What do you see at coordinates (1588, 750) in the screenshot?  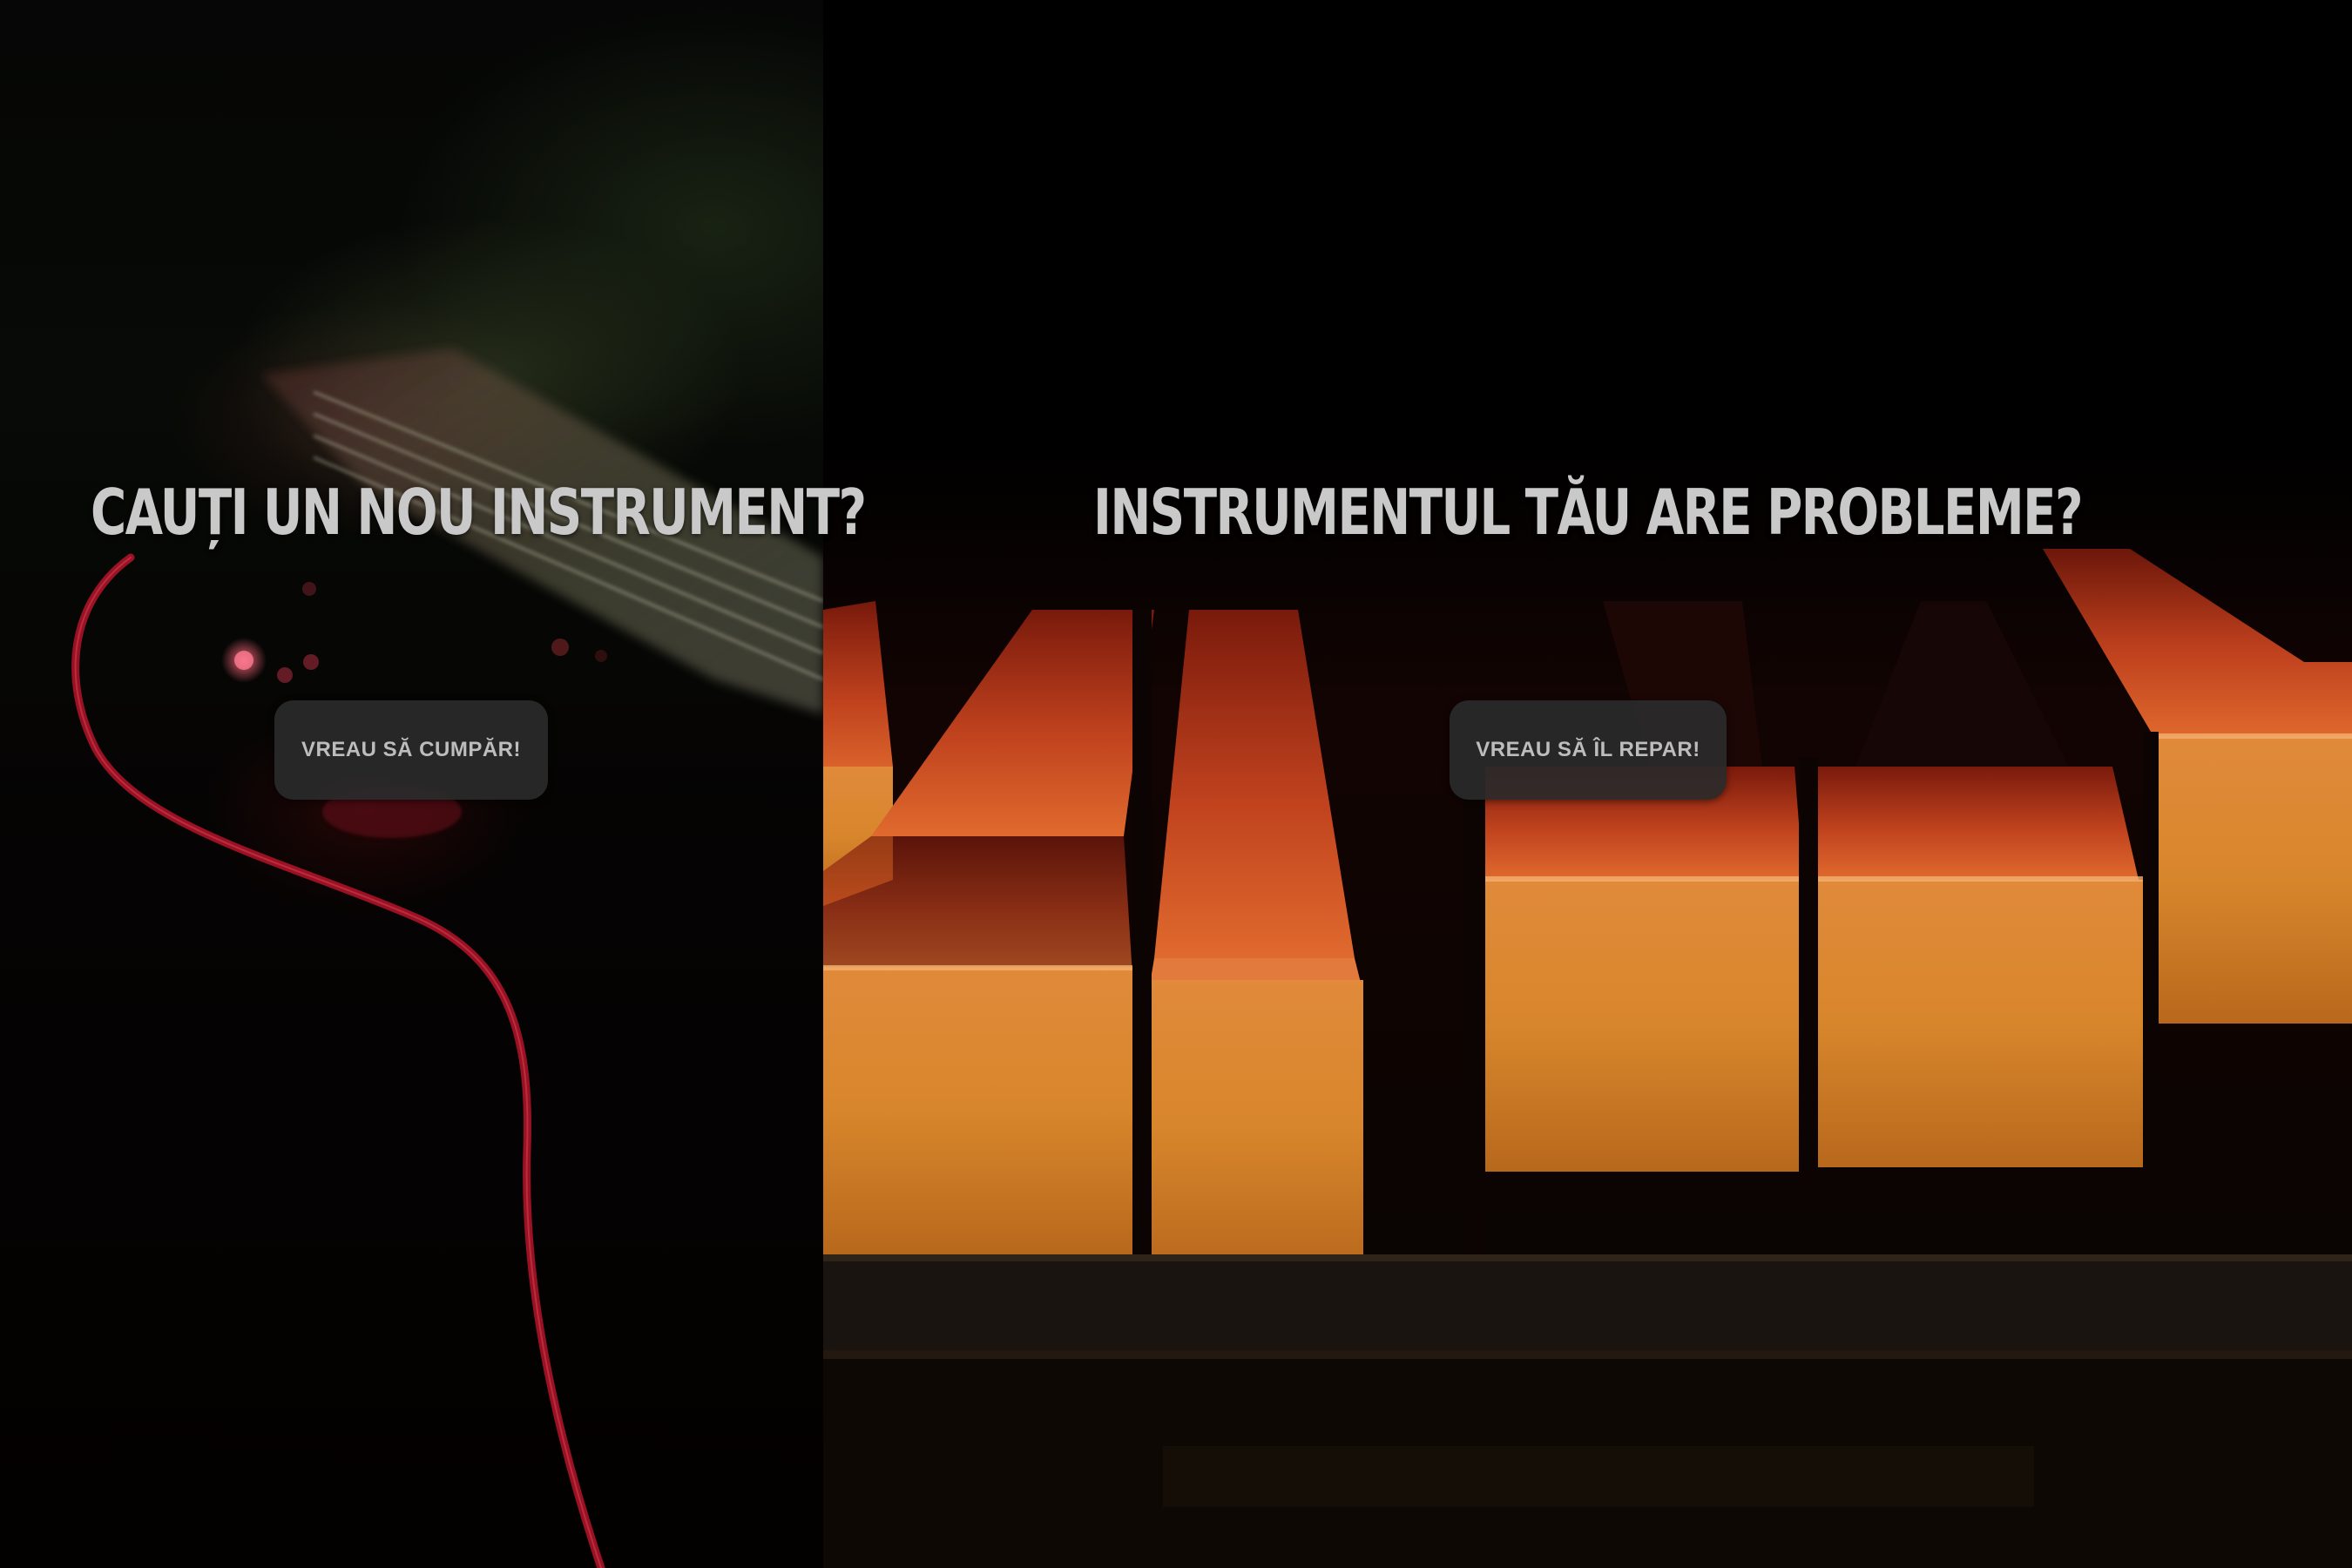 I see `repair-button: VREAU SĂ ÎL REPAR!` at bounding box center [1588, 750].